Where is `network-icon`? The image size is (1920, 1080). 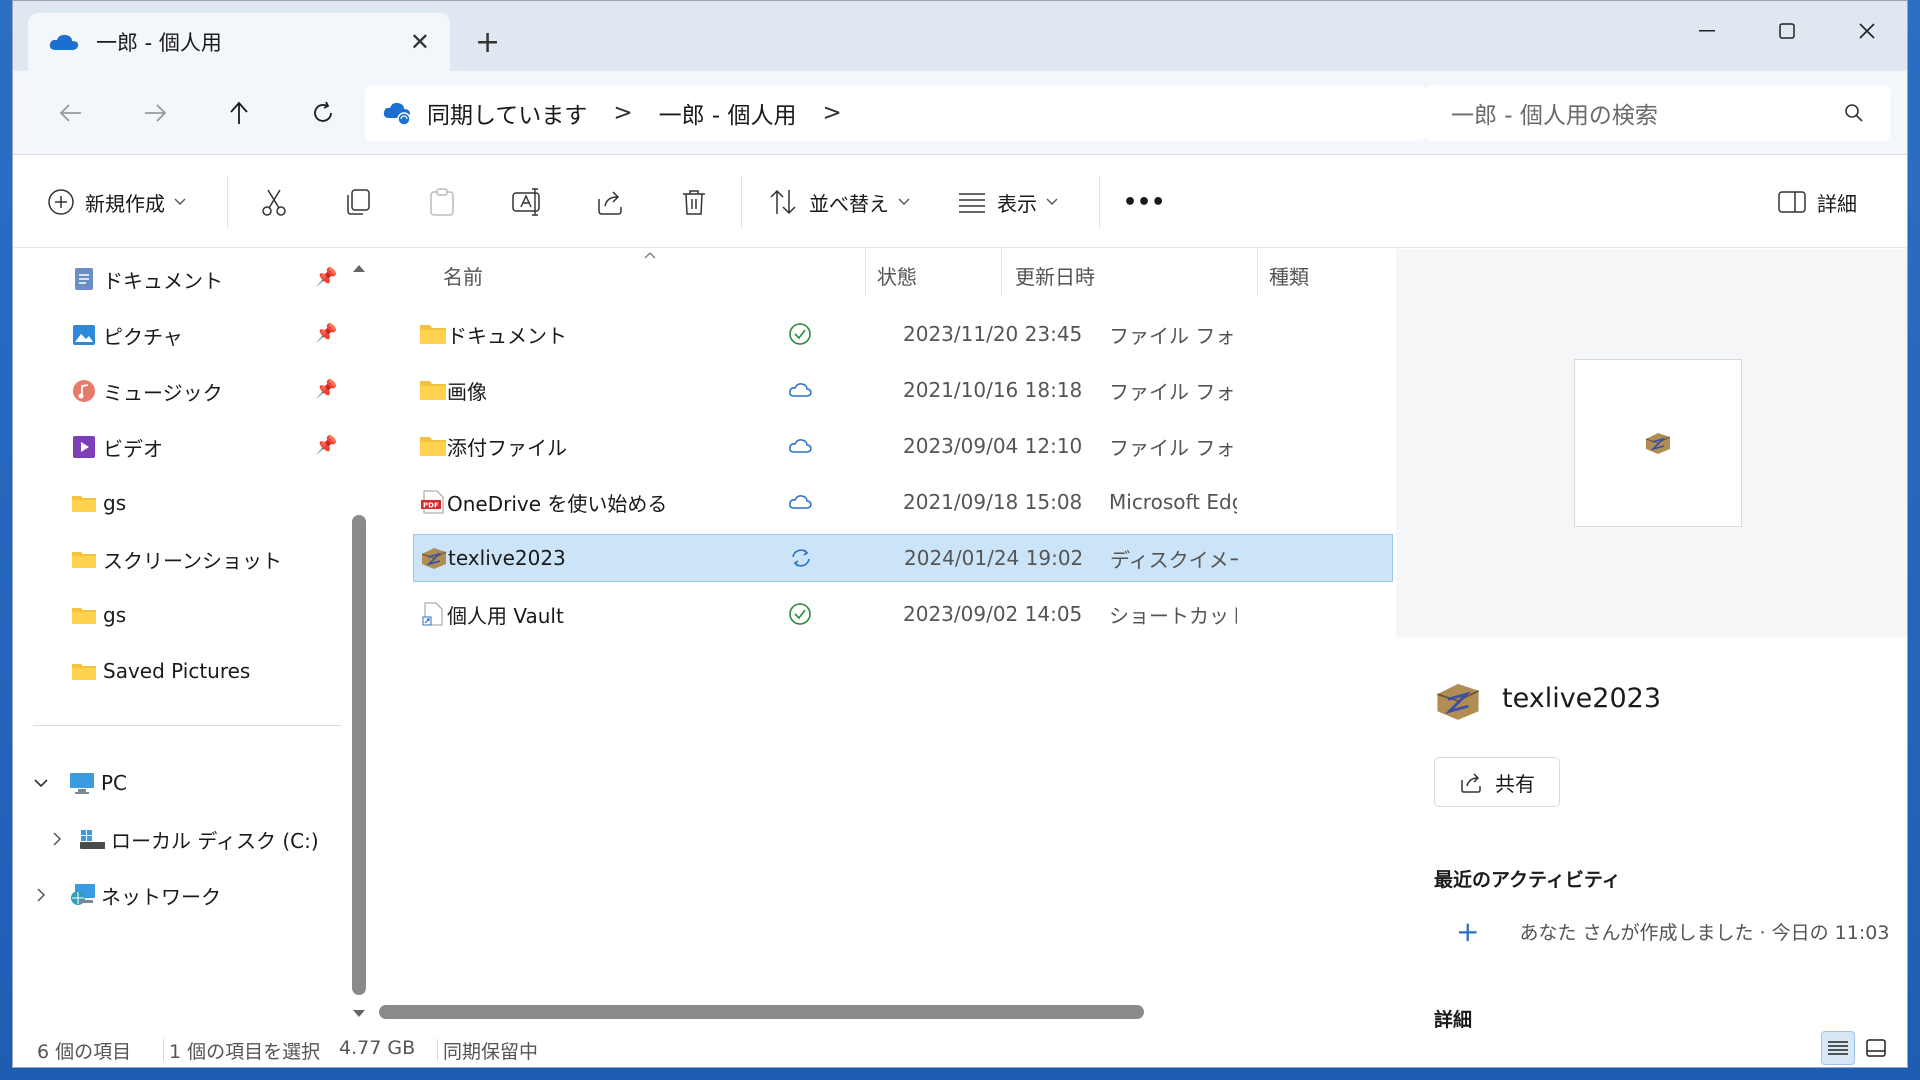 network-icon is located at coordinates (82, 895).